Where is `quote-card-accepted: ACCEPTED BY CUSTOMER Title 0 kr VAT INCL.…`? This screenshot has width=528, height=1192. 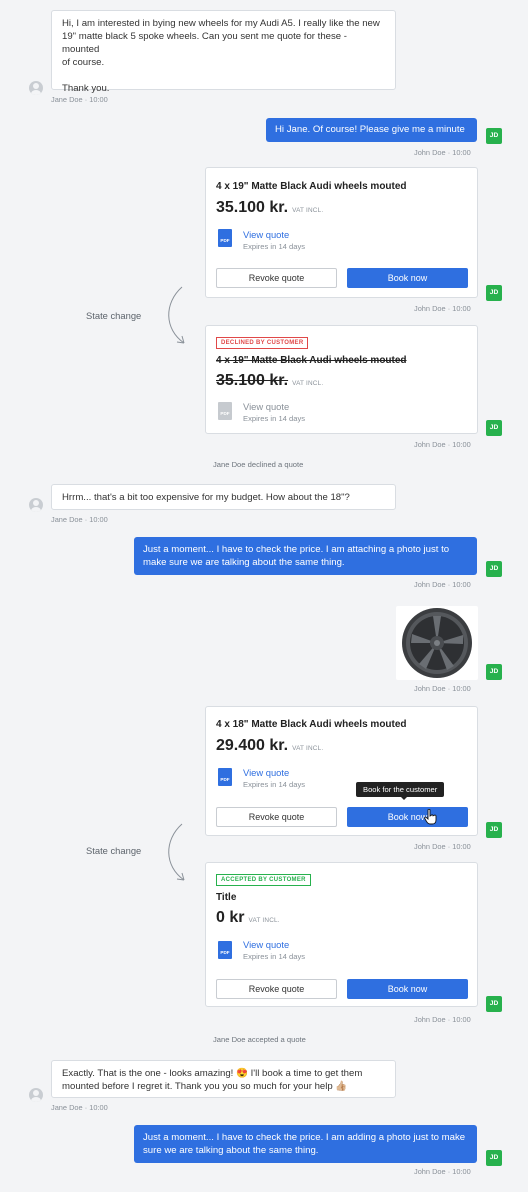 quote-card-accepted: ACCEPTED BY CUSTOMER Title 0 kr VAT INCL.… is located at coordinates (341, 934).